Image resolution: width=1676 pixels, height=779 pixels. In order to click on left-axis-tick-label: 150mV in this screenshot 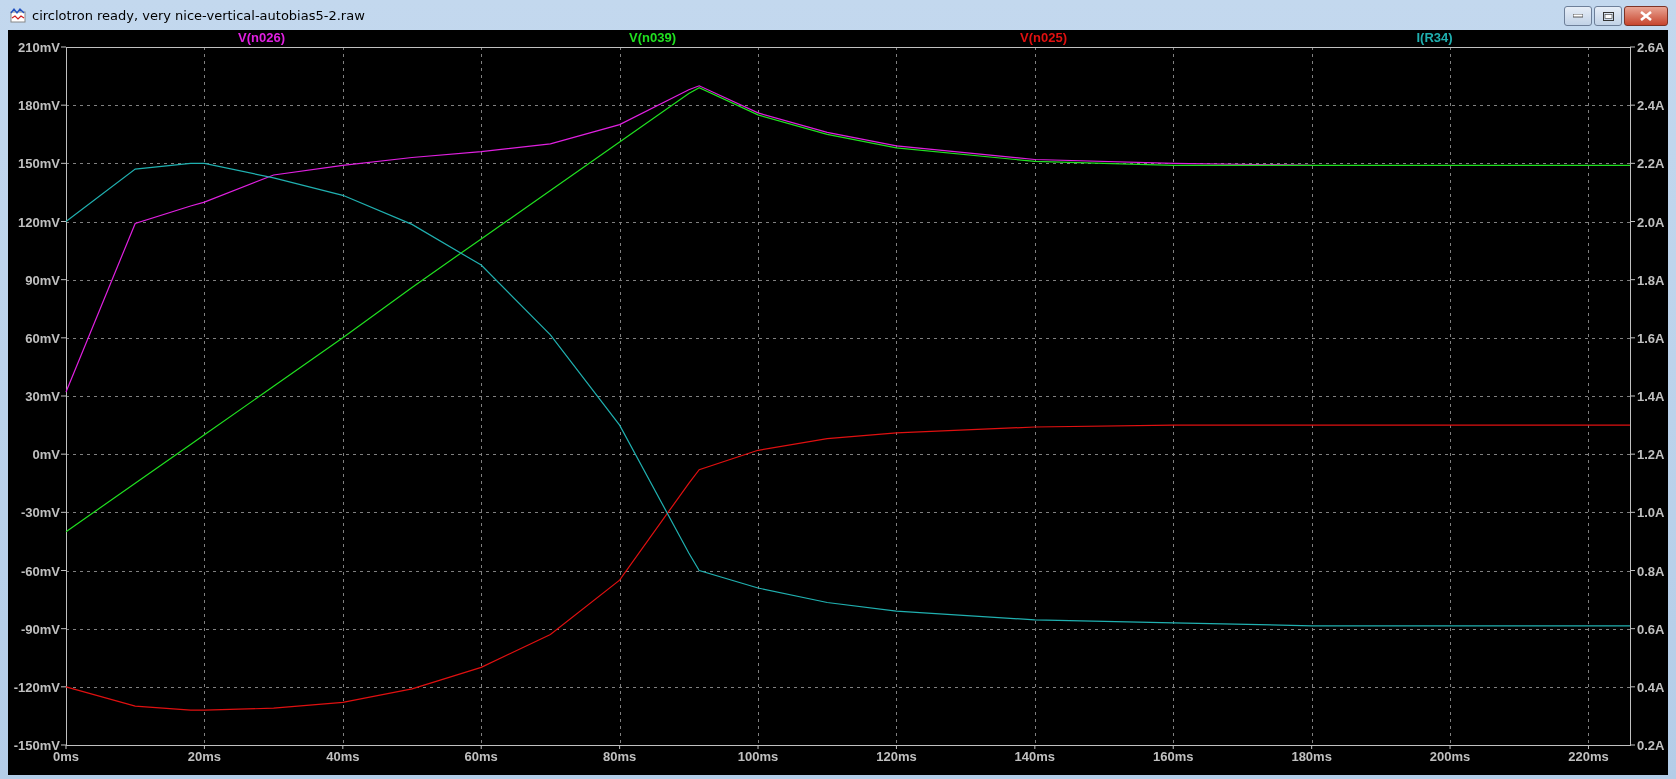, I will do `click(39, 164)`.